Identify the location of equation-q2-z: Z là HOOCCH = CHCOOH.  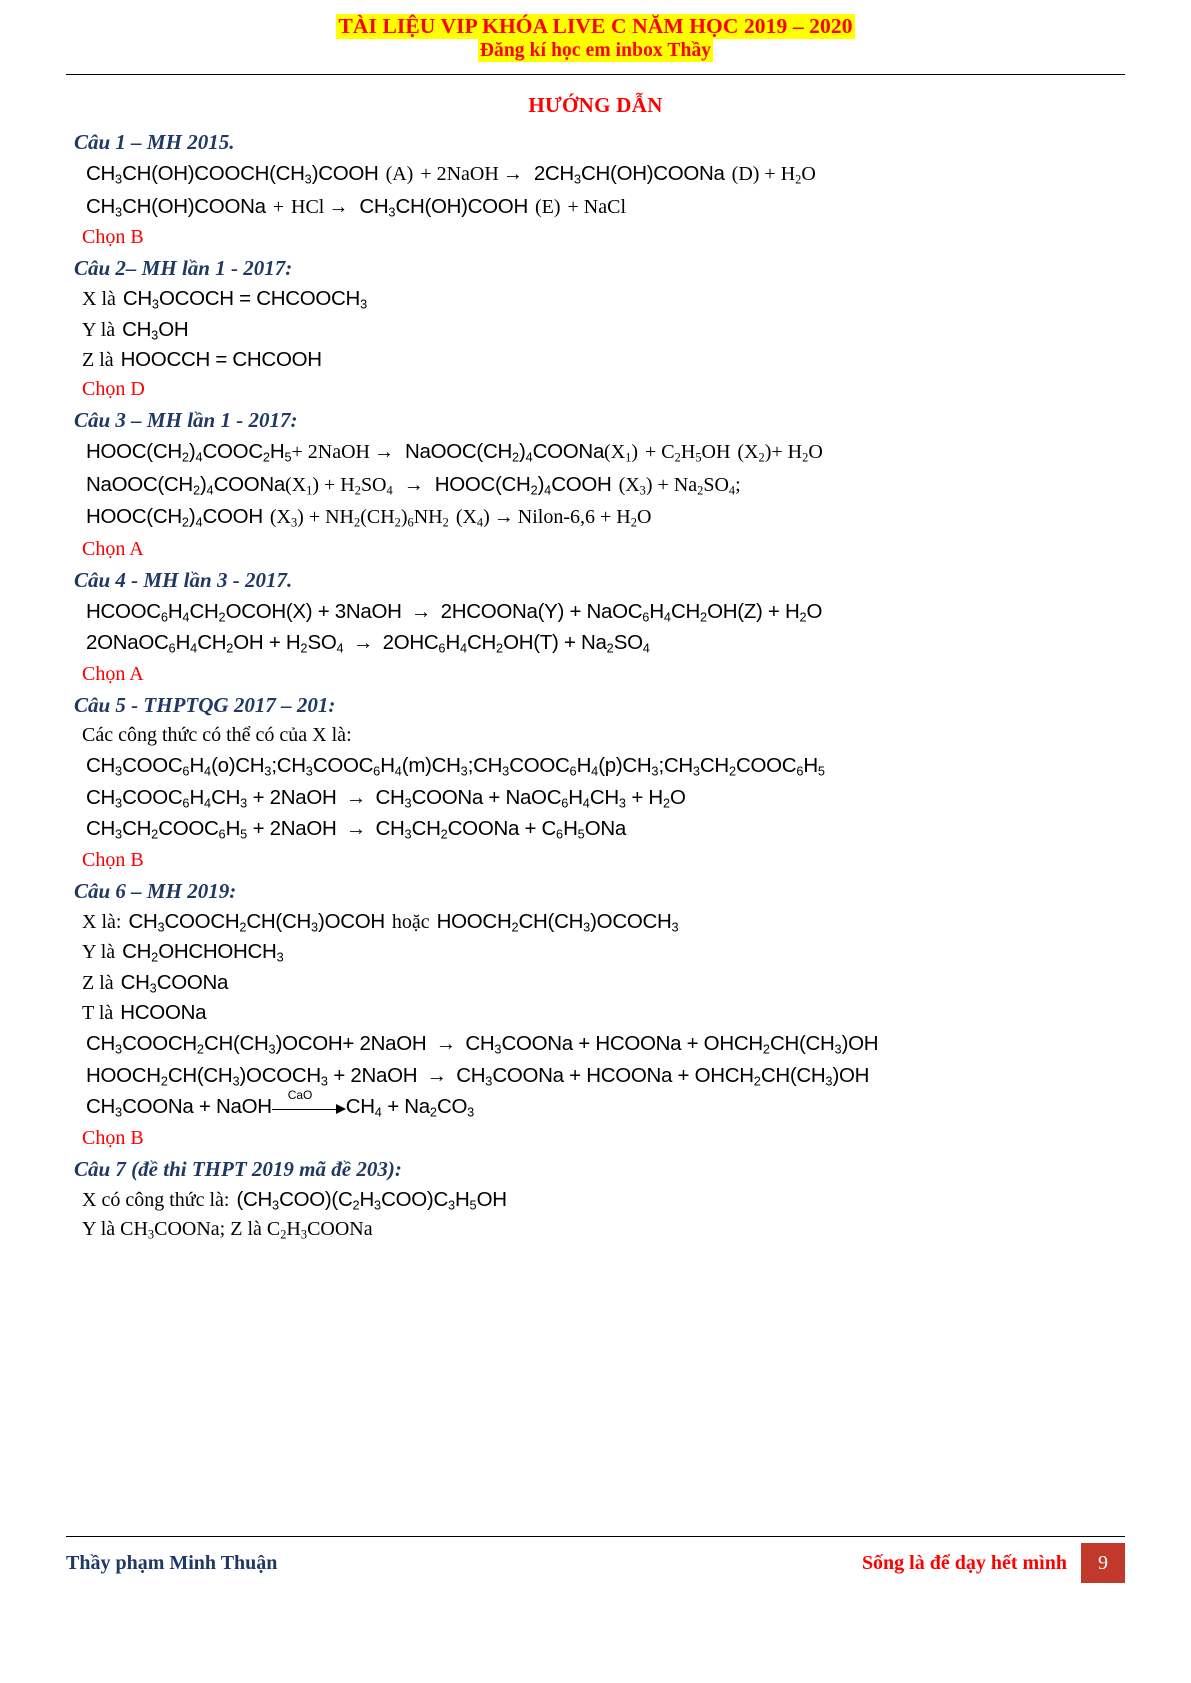
(202, 360).